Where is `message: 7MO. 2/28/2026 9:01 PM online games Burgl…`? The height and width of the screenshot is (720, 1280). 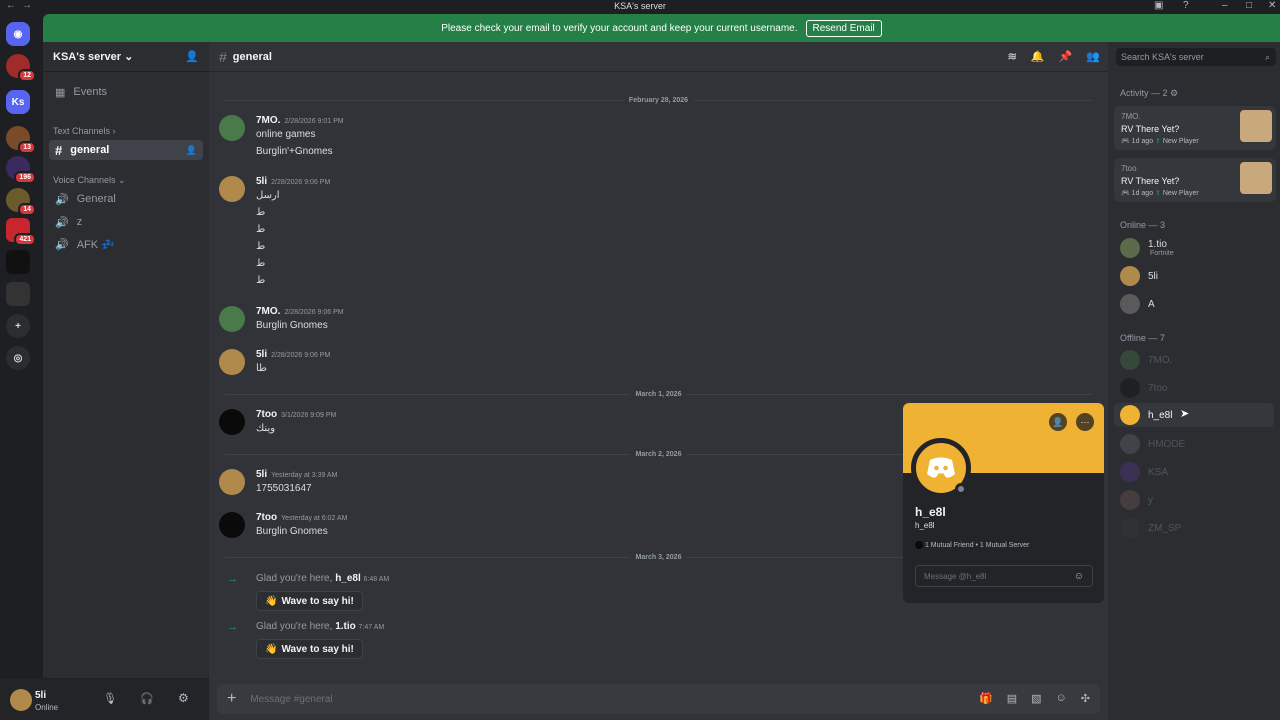
message: 7MO. 2/28/2026 9:01 PM online games Burgl… is located at coordinates (649, 137).